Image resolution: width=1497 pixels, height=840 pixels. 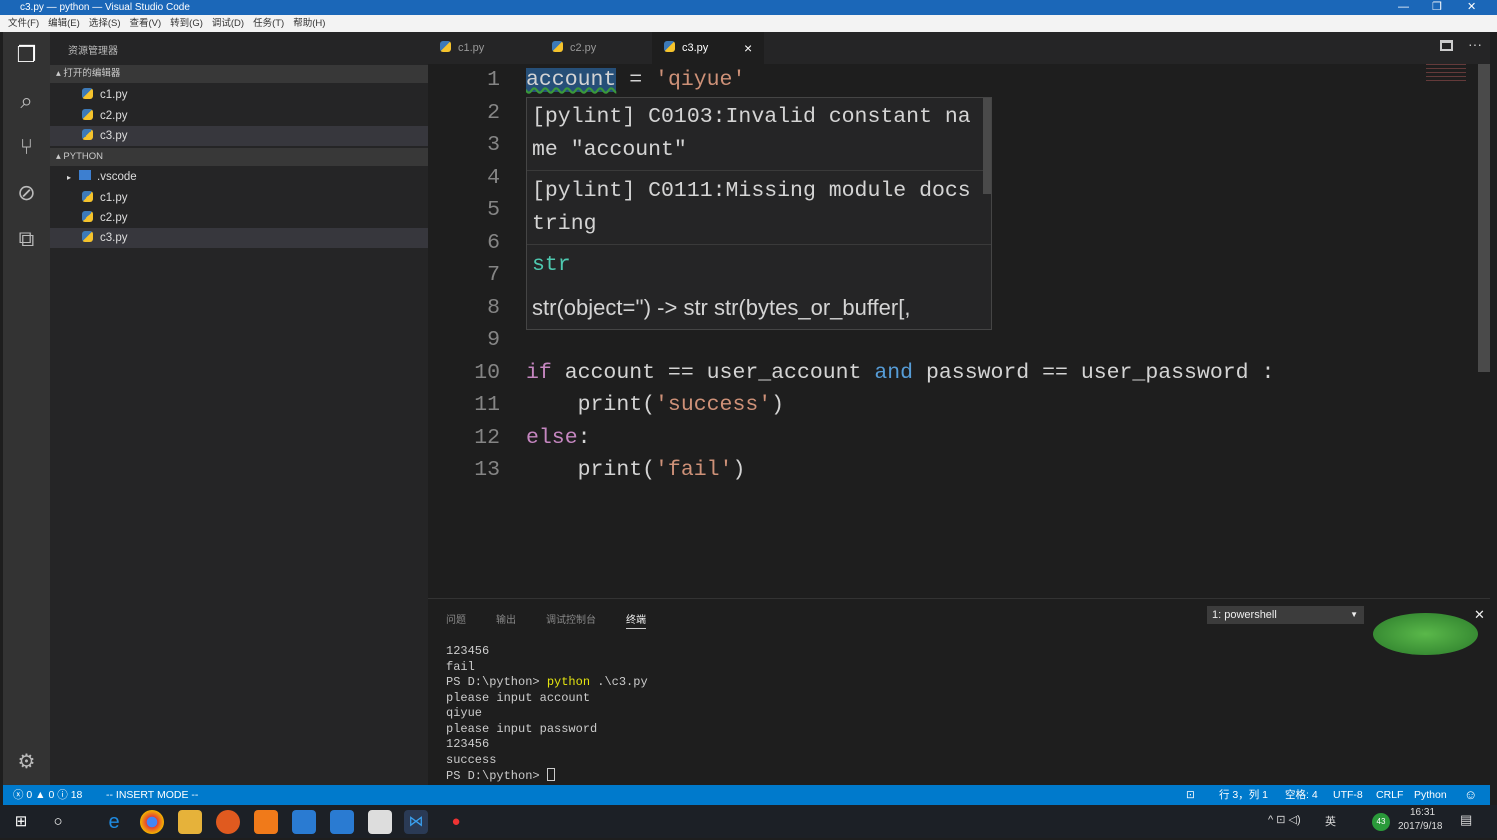 What do you see at coordinates (1466, 820) in the screenshot?
I see `notification-icon: ▤` at bounding box center [1466, 820].